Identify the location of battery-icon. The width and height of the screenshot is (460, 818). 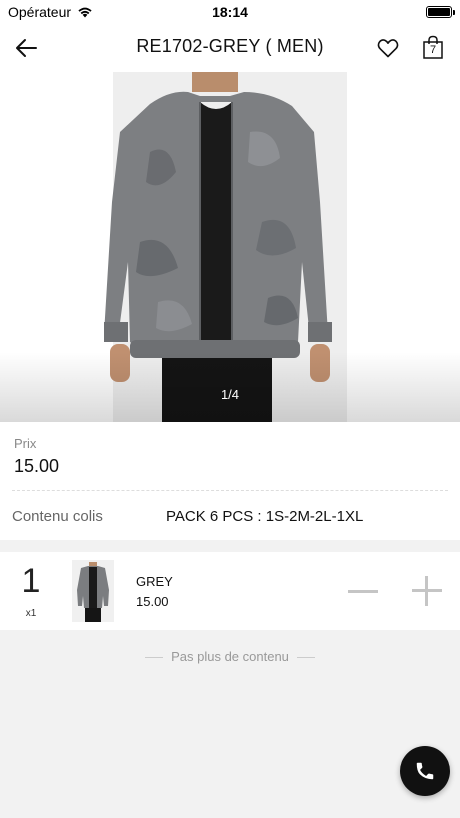
(440, 12).